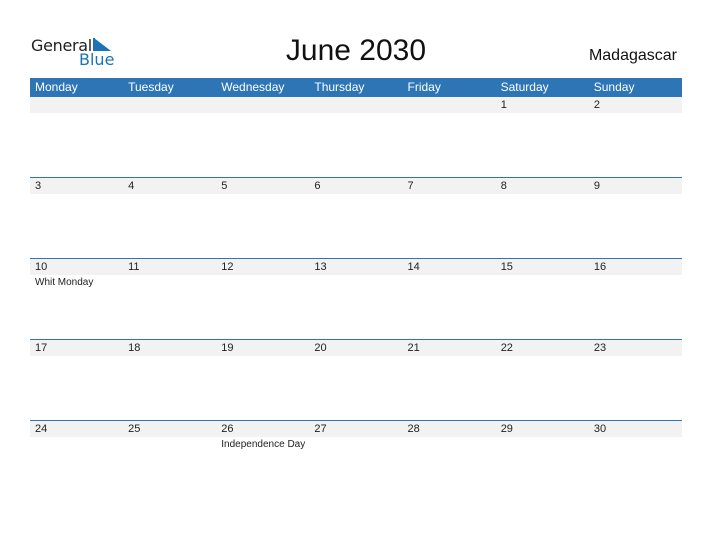  Describe the element at coordinates (542, 380) in the screenshot. I see `day-cell: 22` at that location.